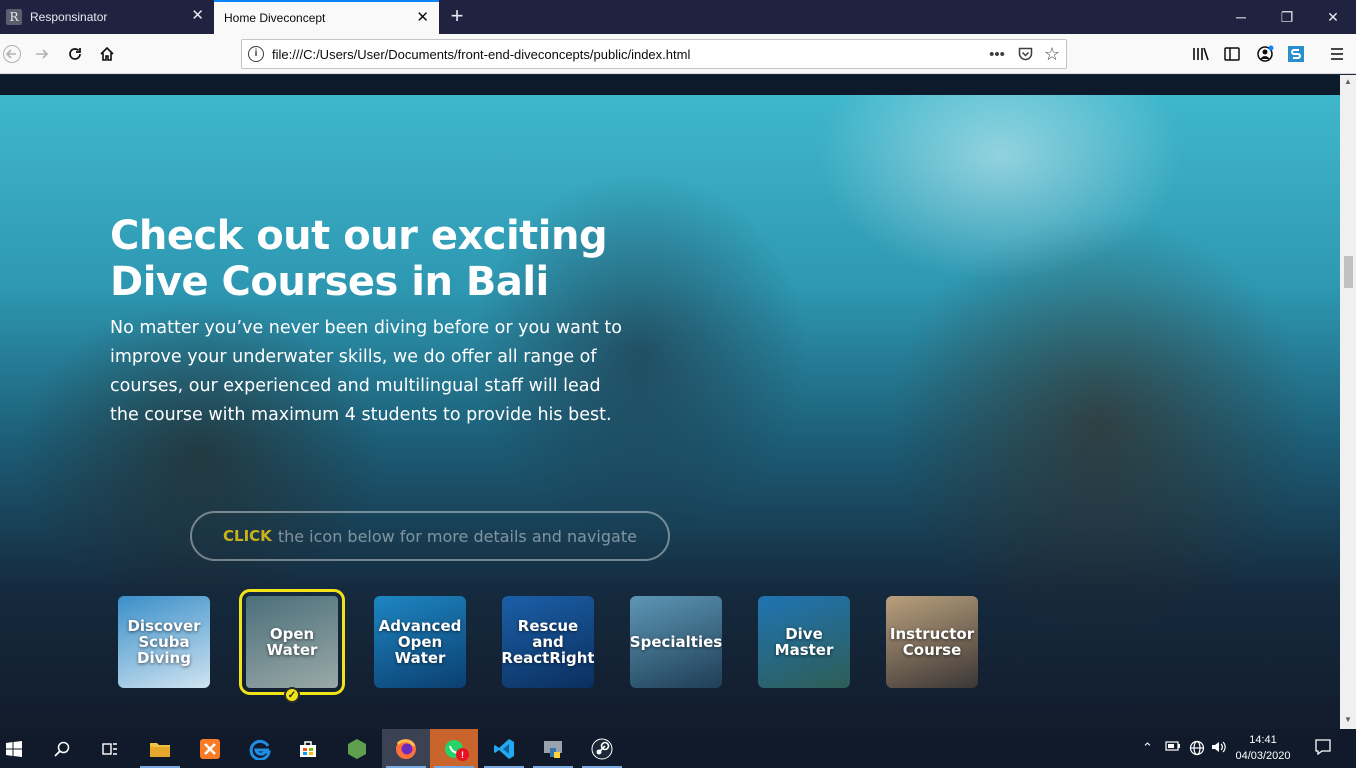 The image size is (1356, 768). Describe the element at coordinates (1348, 402) in the screenshot. I see `page-scrollbar: ▲ ▼` at that location.